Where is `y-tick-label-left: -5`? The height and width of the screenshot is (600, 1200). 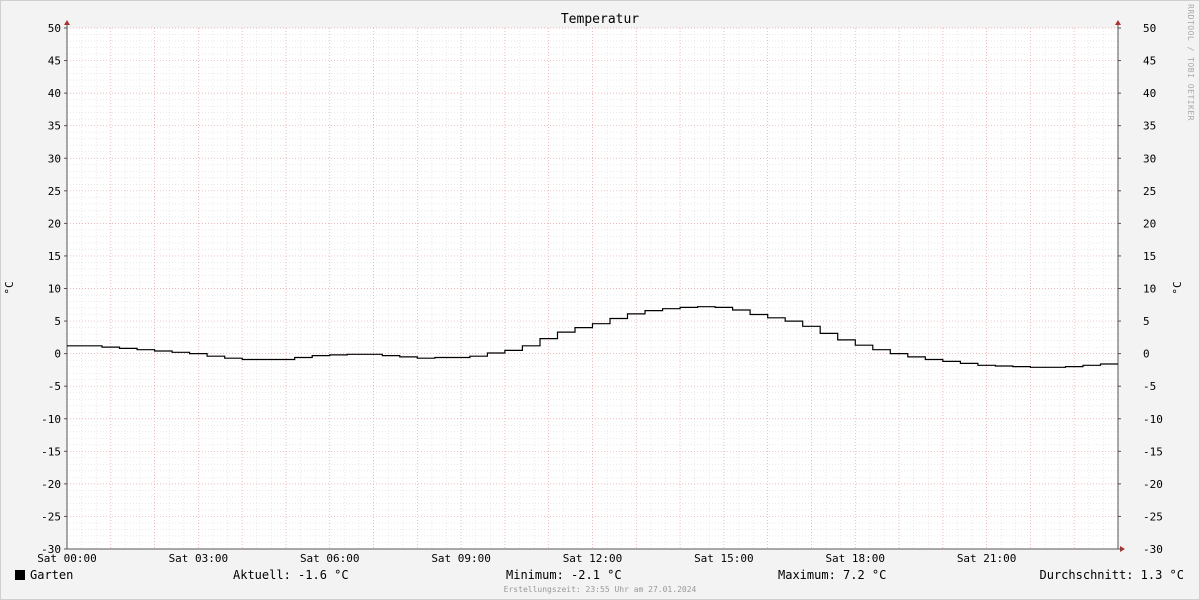 y-tick-label-left: -5 is located at coordinates (54, 386).